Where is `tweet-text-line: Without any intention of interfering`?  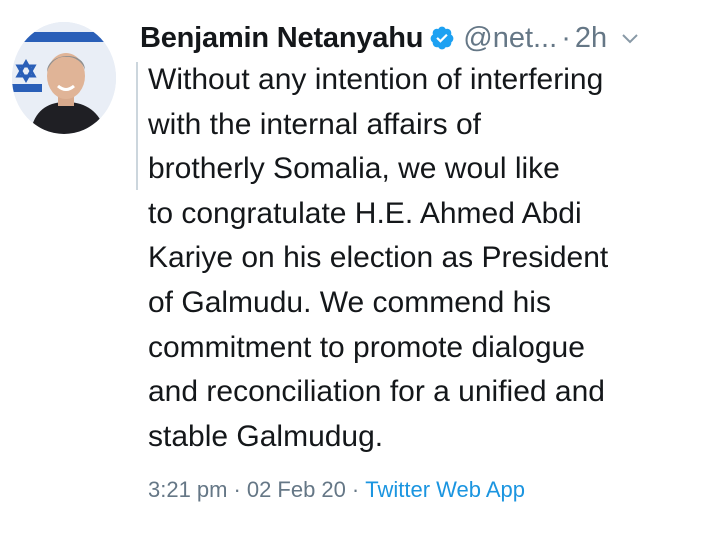 tweet-text-line: Without any intention of interfering is located at coordinates (376, 79).